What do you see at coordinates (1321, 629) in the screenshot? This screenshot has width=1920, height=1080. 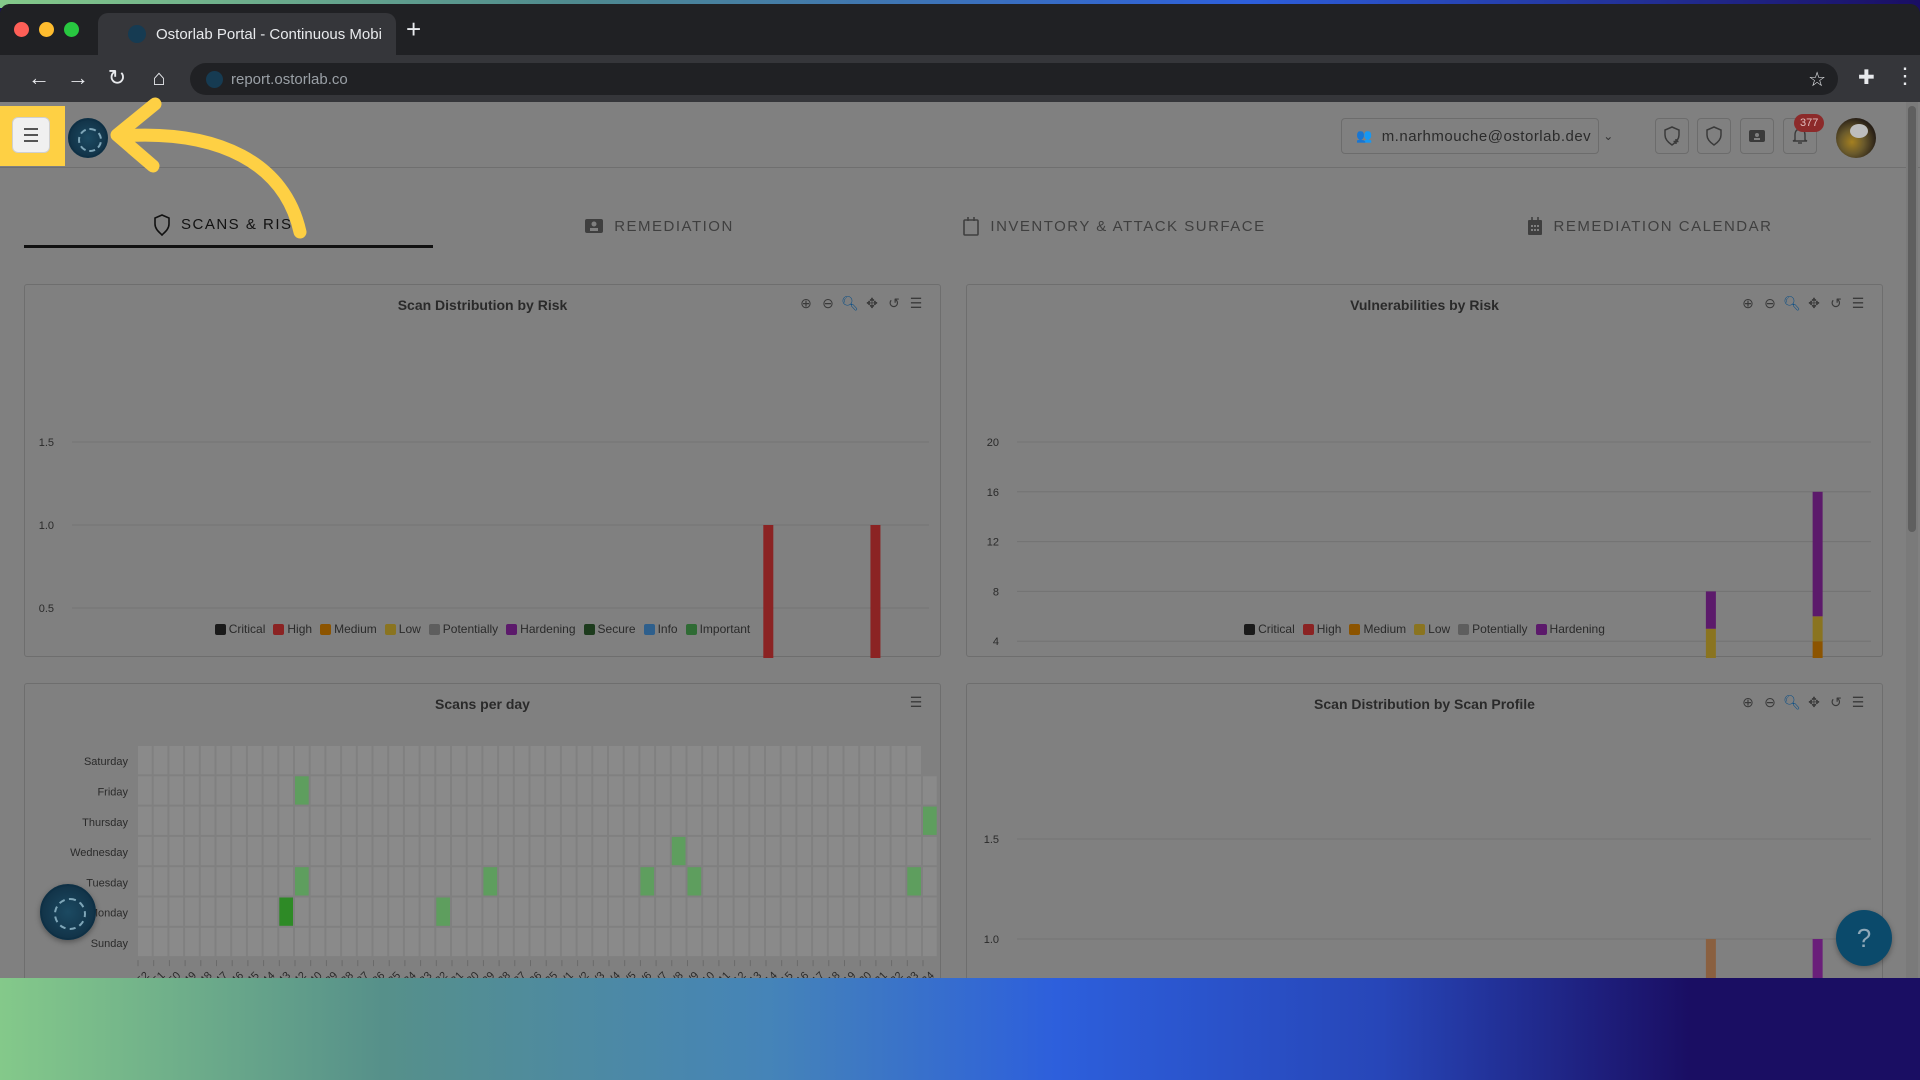 I see `legend-item-high: High` at bounding box center [1321, 629].